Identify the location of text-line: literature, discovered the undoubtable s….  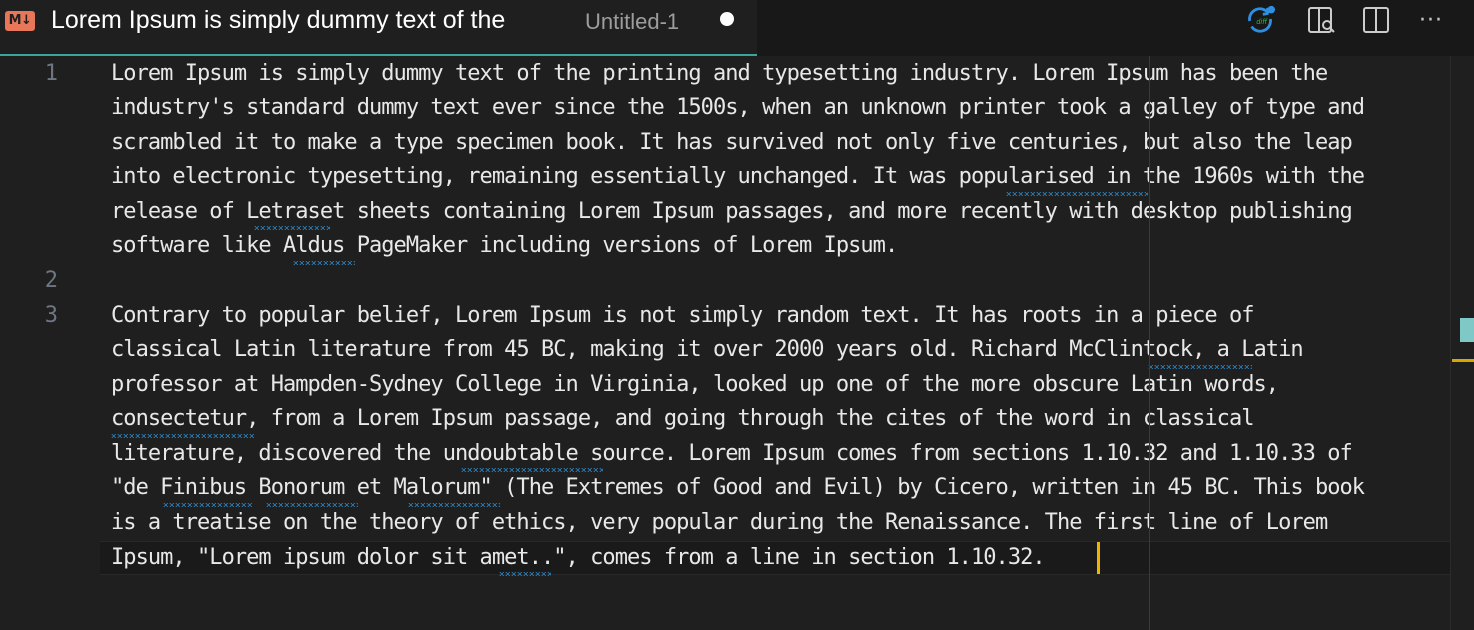
(732, 453).